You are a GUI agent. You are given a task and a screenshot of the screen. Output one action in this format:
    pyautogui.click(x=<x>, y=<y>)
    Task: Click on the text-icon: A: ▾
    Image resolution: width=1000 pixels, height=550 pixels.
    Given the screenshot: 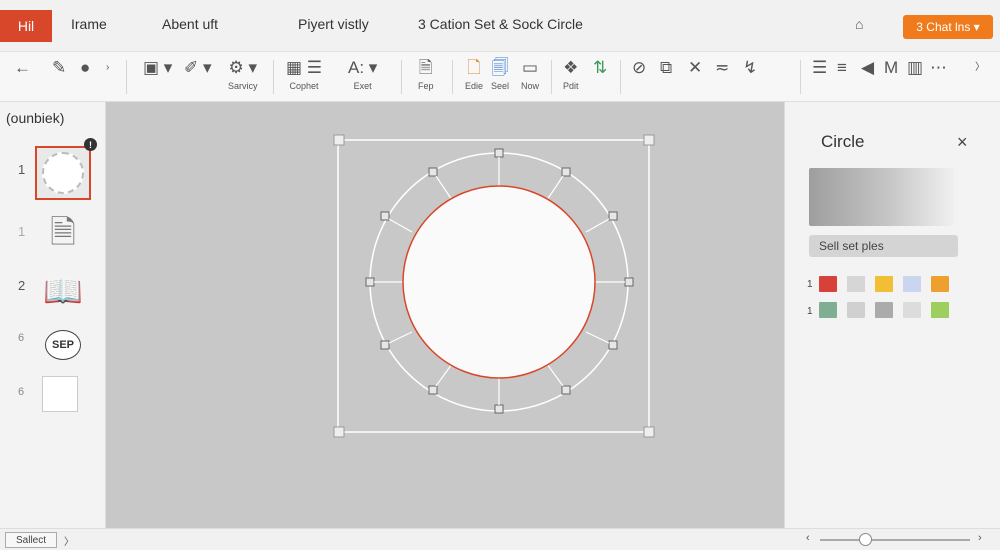 What is the action you would take?
    pyautogui.click(x=363, y=67)
    